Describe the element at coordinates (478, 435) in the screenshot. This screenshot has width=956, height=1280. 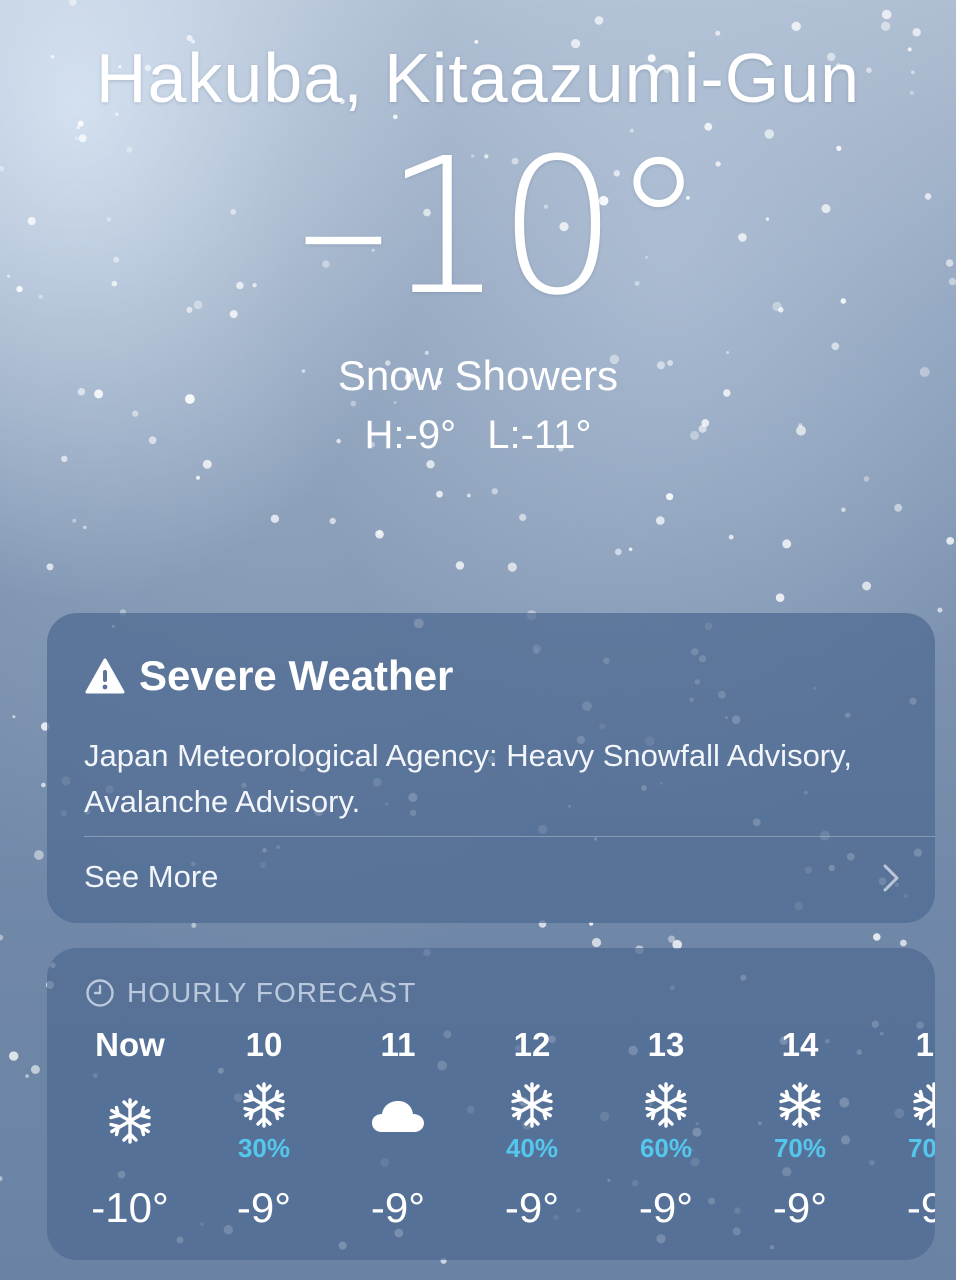
I see `high-low: H:-9° L:-11°` at that location.